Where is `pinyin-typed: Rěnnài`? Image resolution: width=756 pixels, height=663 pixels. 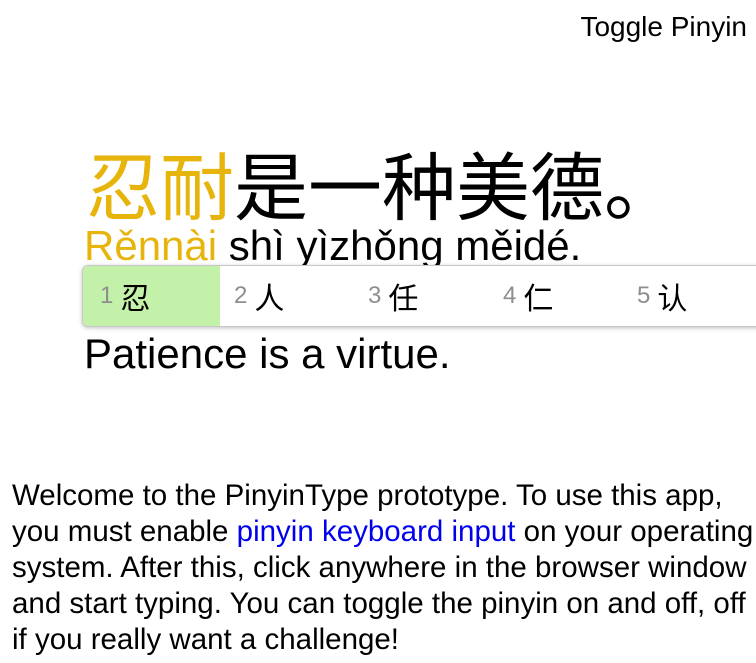
pinyin-typed: Rěnnài is located at coordinates (151, 245).